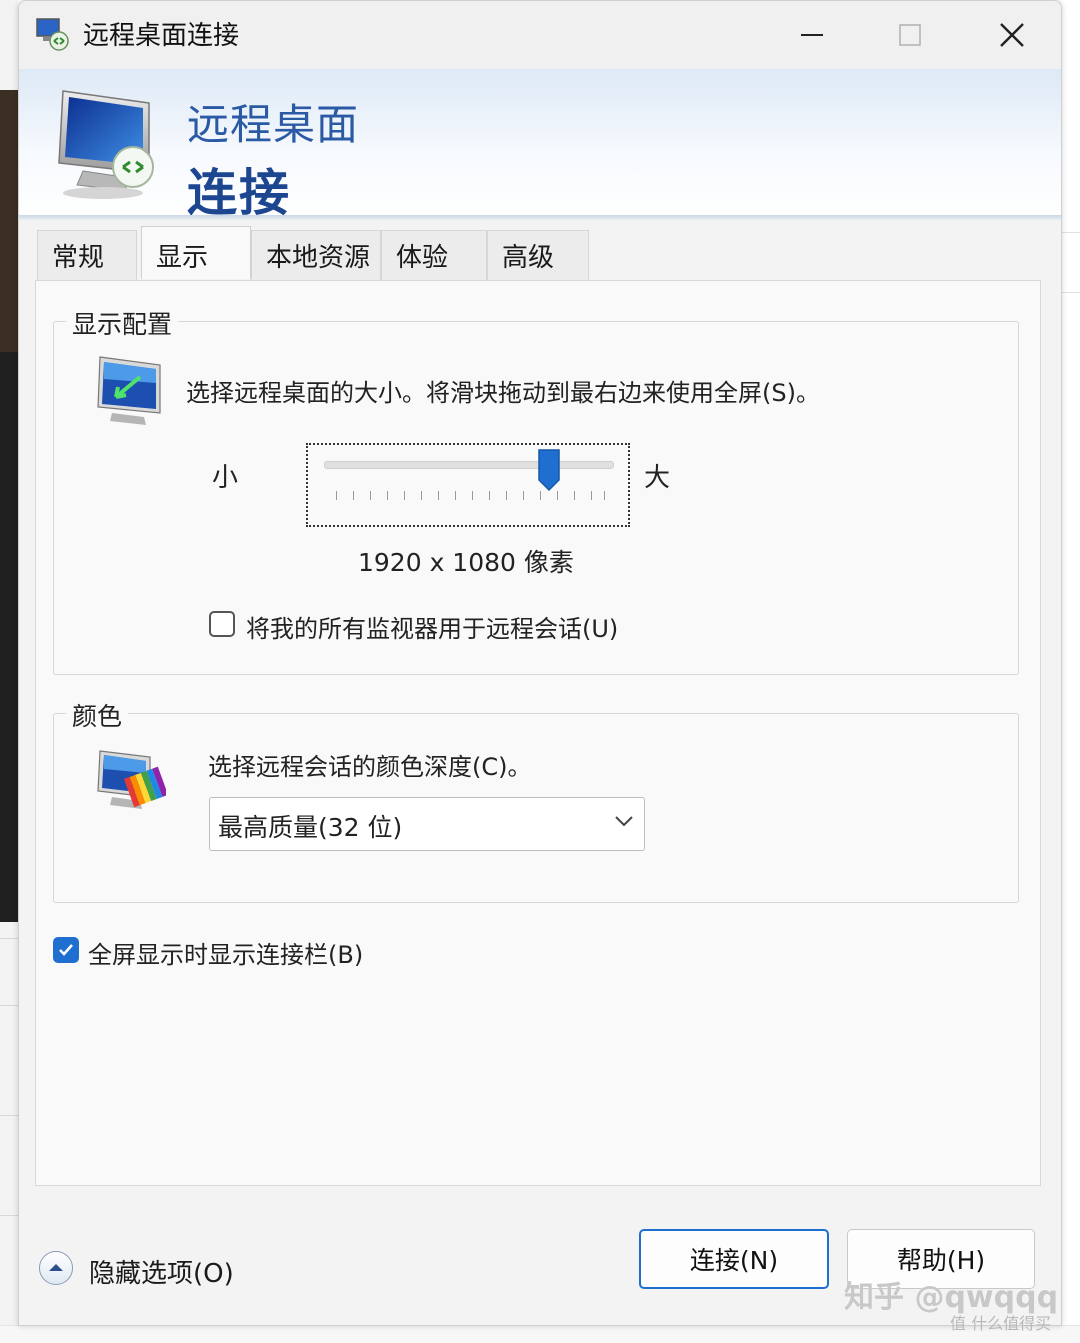 The height and width of the screenshot is (1343, 1080). I want to click on chevron-down-icon, so click(624, 821).